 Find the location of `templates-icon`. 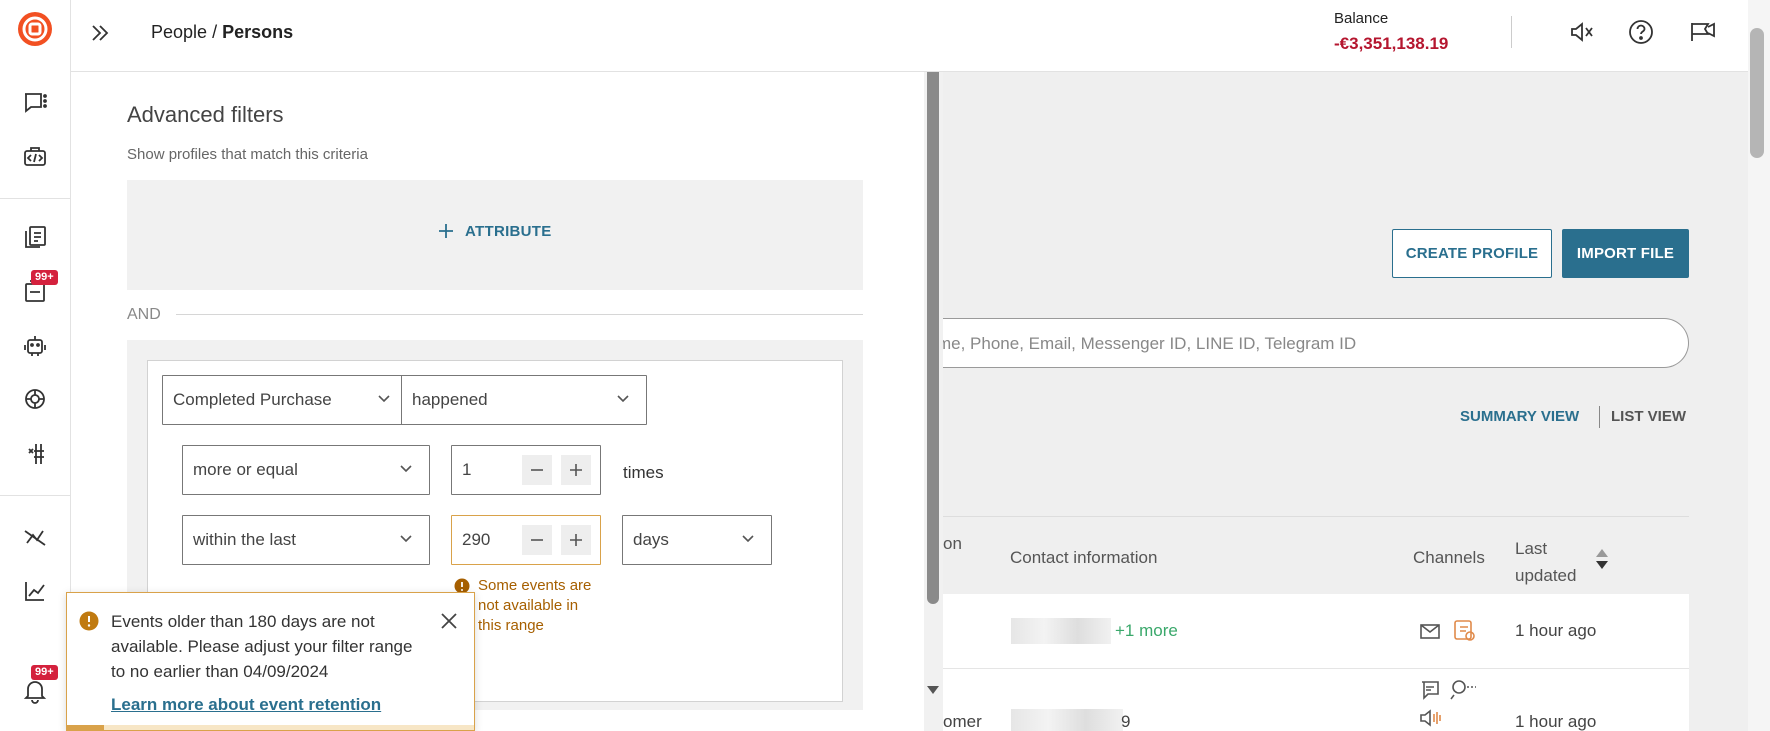

templates-icon is located at coordinates (35, 237).